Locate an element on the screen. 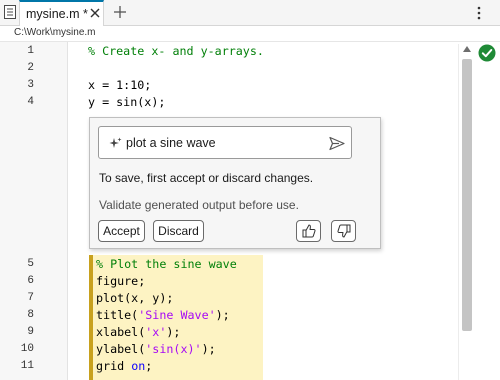  line-number: 8 is located at coordinates (30, 315).